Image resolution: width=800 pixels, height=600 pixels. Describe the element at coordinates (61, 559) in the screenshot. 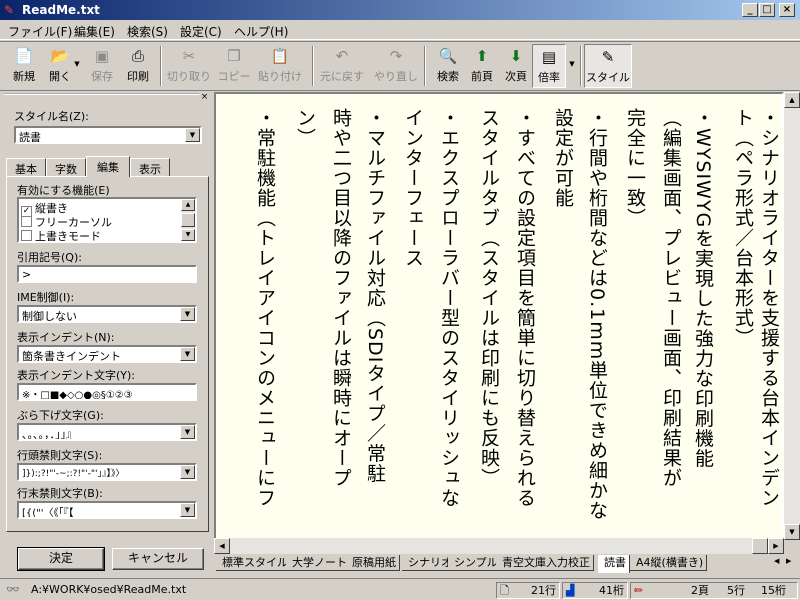

I see `ok-button: 決定` at that location.